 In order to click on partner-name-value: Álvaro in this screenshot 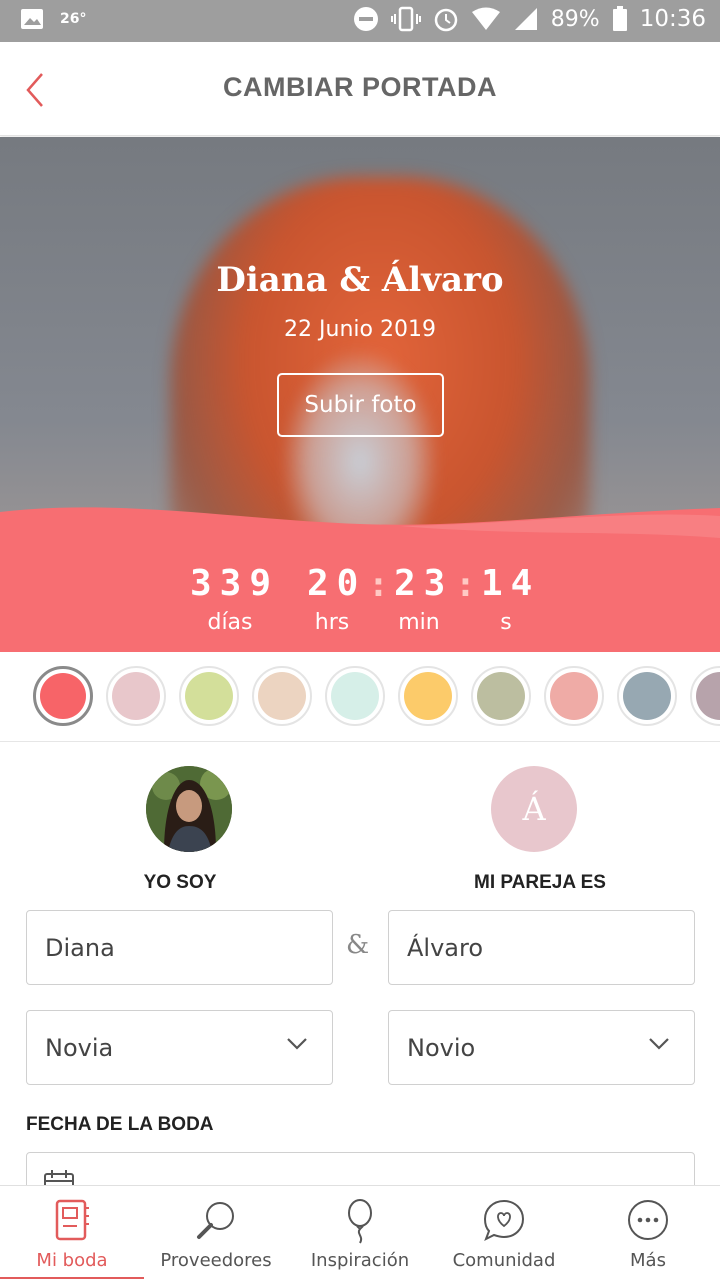, I will do `click(445, 947)`.